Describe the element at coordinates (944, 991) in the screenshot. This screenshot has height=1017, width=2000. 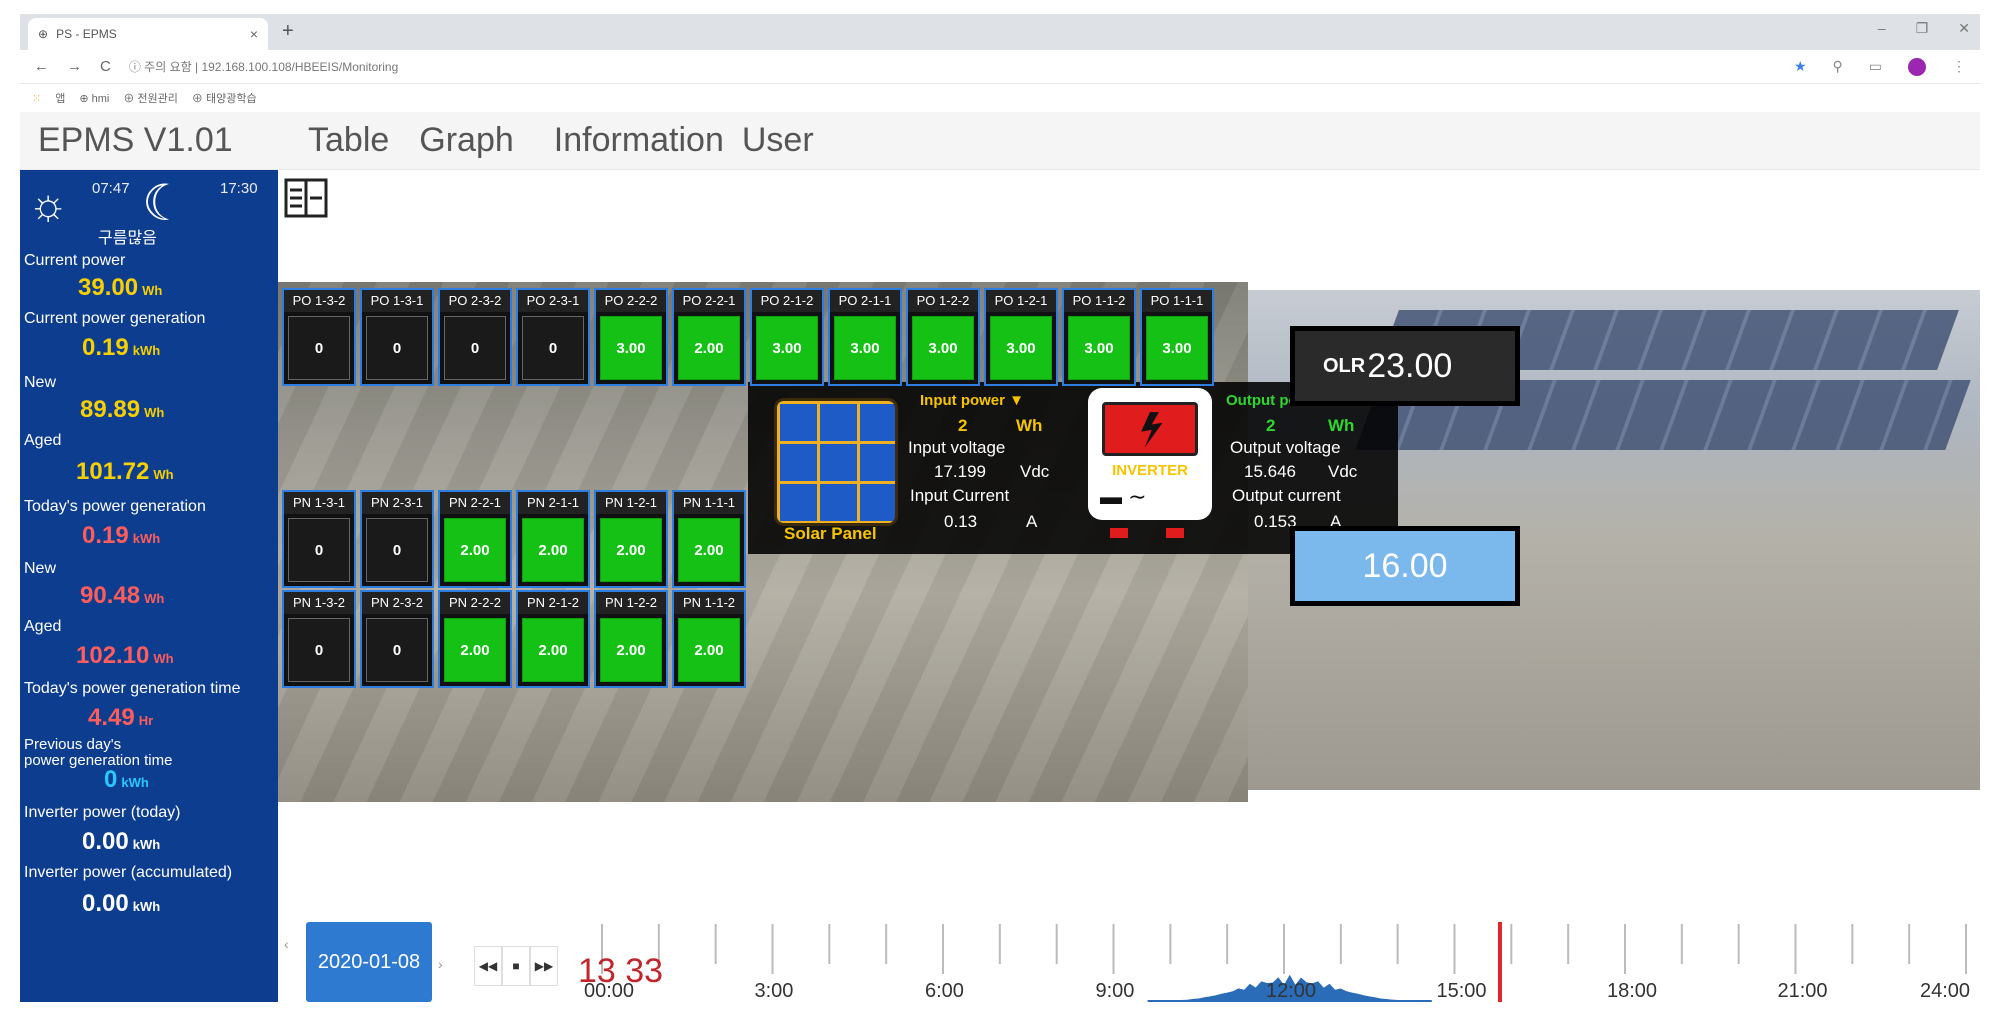
I see `timeline-hour-label: 6:00` at that location.